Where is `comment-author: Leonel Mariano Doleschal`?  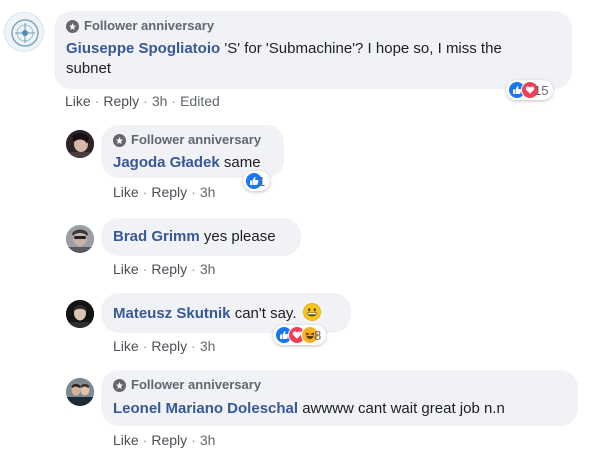 comment-author: Leonel Mariano Doleschal is located at coordinates (205, 408).